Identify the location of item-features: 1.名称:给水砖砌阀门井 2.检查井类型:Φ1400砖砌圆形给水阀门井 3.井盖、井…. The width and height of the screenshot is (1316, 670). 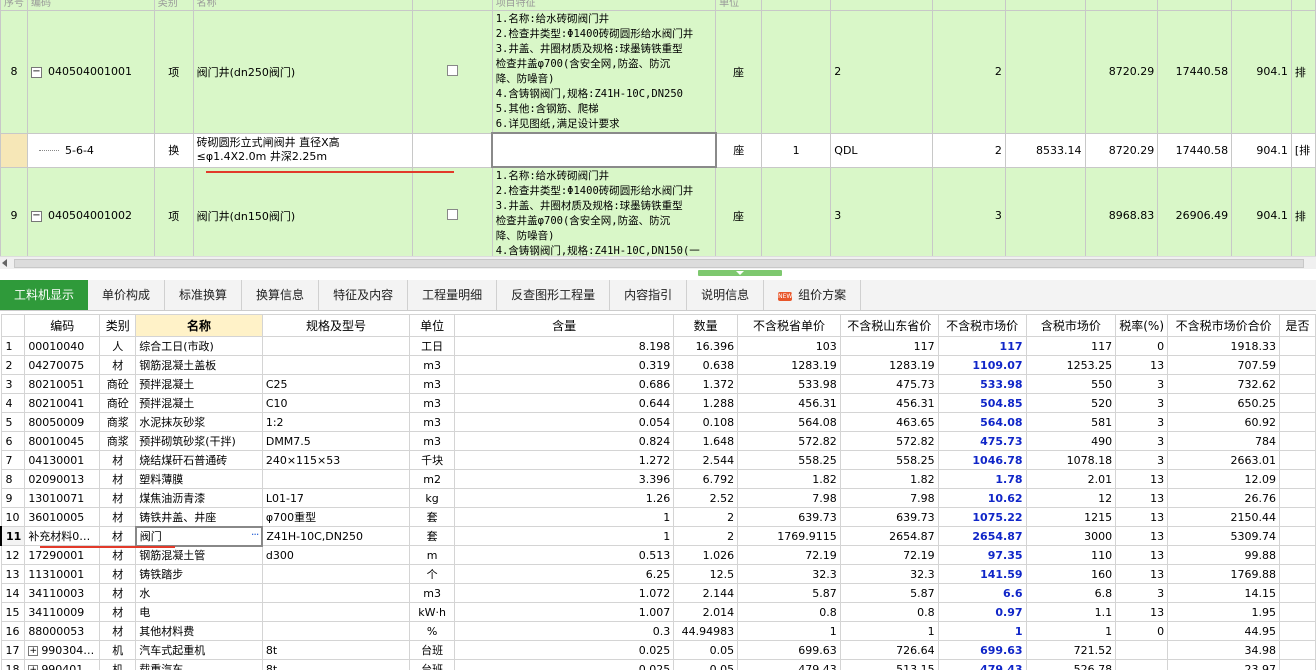
(604, 215).